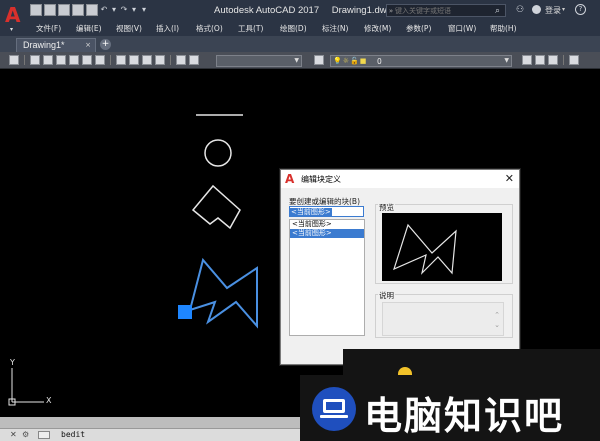  I want to click on menu-dimension: 标注(N), so click(343, 28).